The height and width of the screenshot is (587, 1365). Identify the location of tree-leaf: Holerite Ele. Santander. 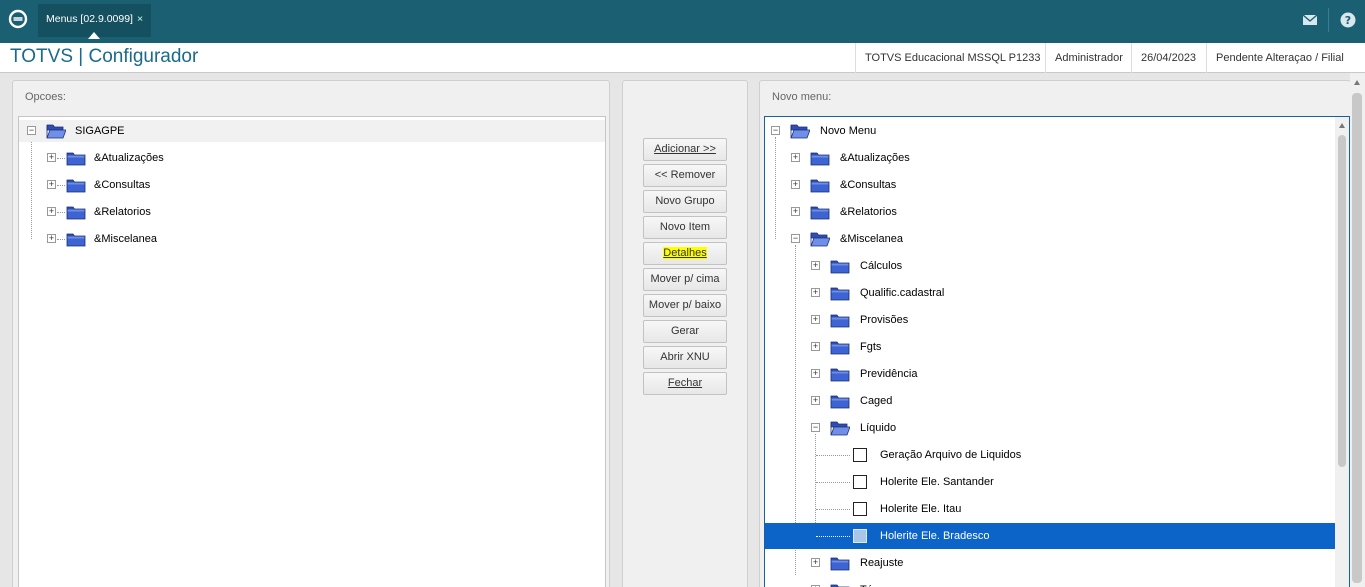
(1050, 482).